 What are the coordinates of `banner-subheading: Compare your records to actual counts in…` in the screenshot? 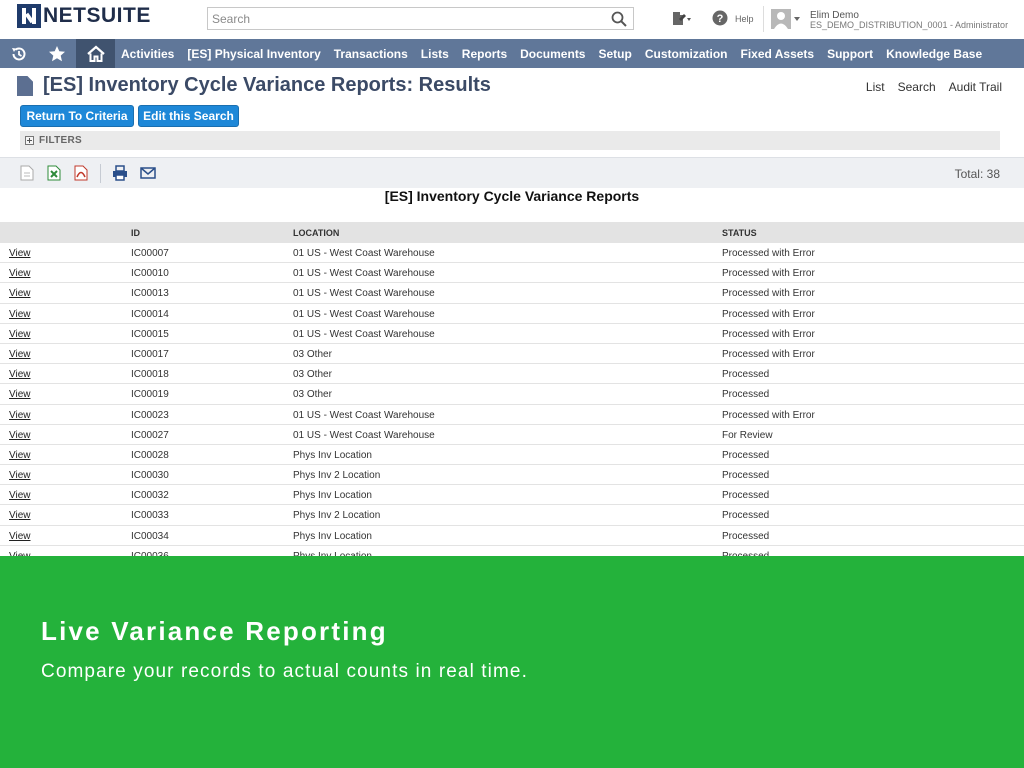 It's located at (284, 671).